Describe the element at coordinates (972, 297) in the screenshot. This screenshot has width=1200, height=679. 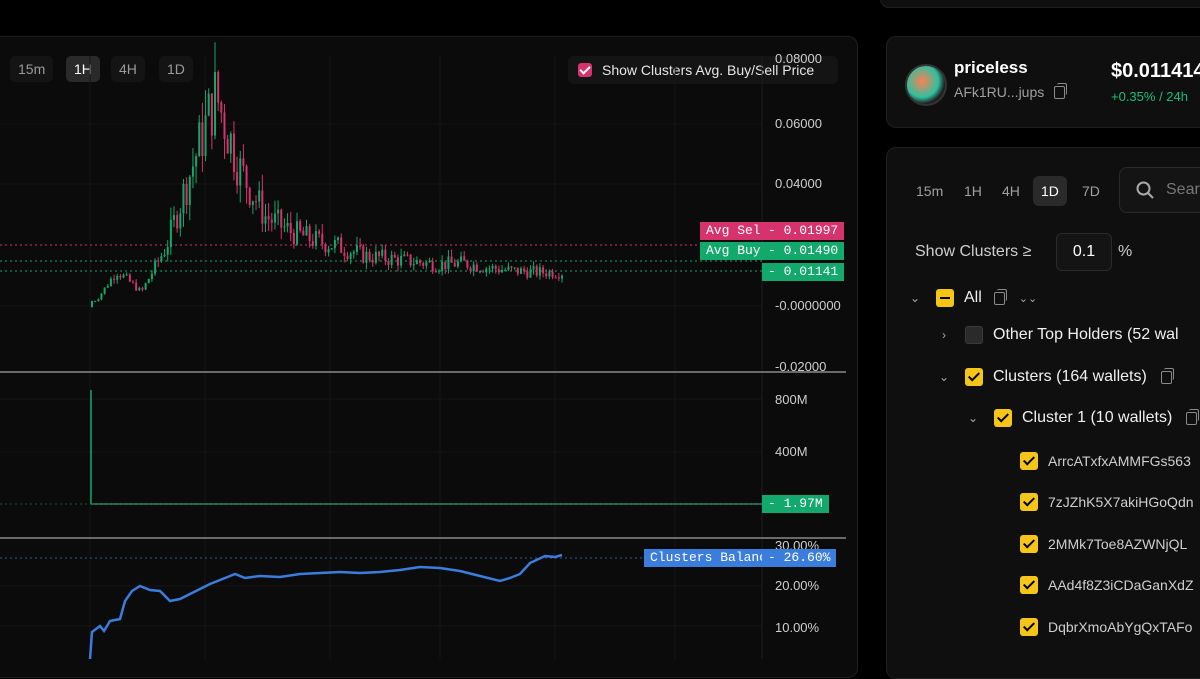
I see `tree-row-all: ⌄ All ⌄⌄` at that location.